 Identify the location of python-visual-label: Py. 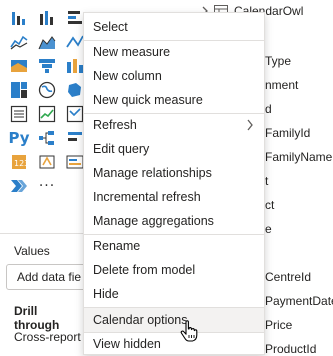
(19, 138).